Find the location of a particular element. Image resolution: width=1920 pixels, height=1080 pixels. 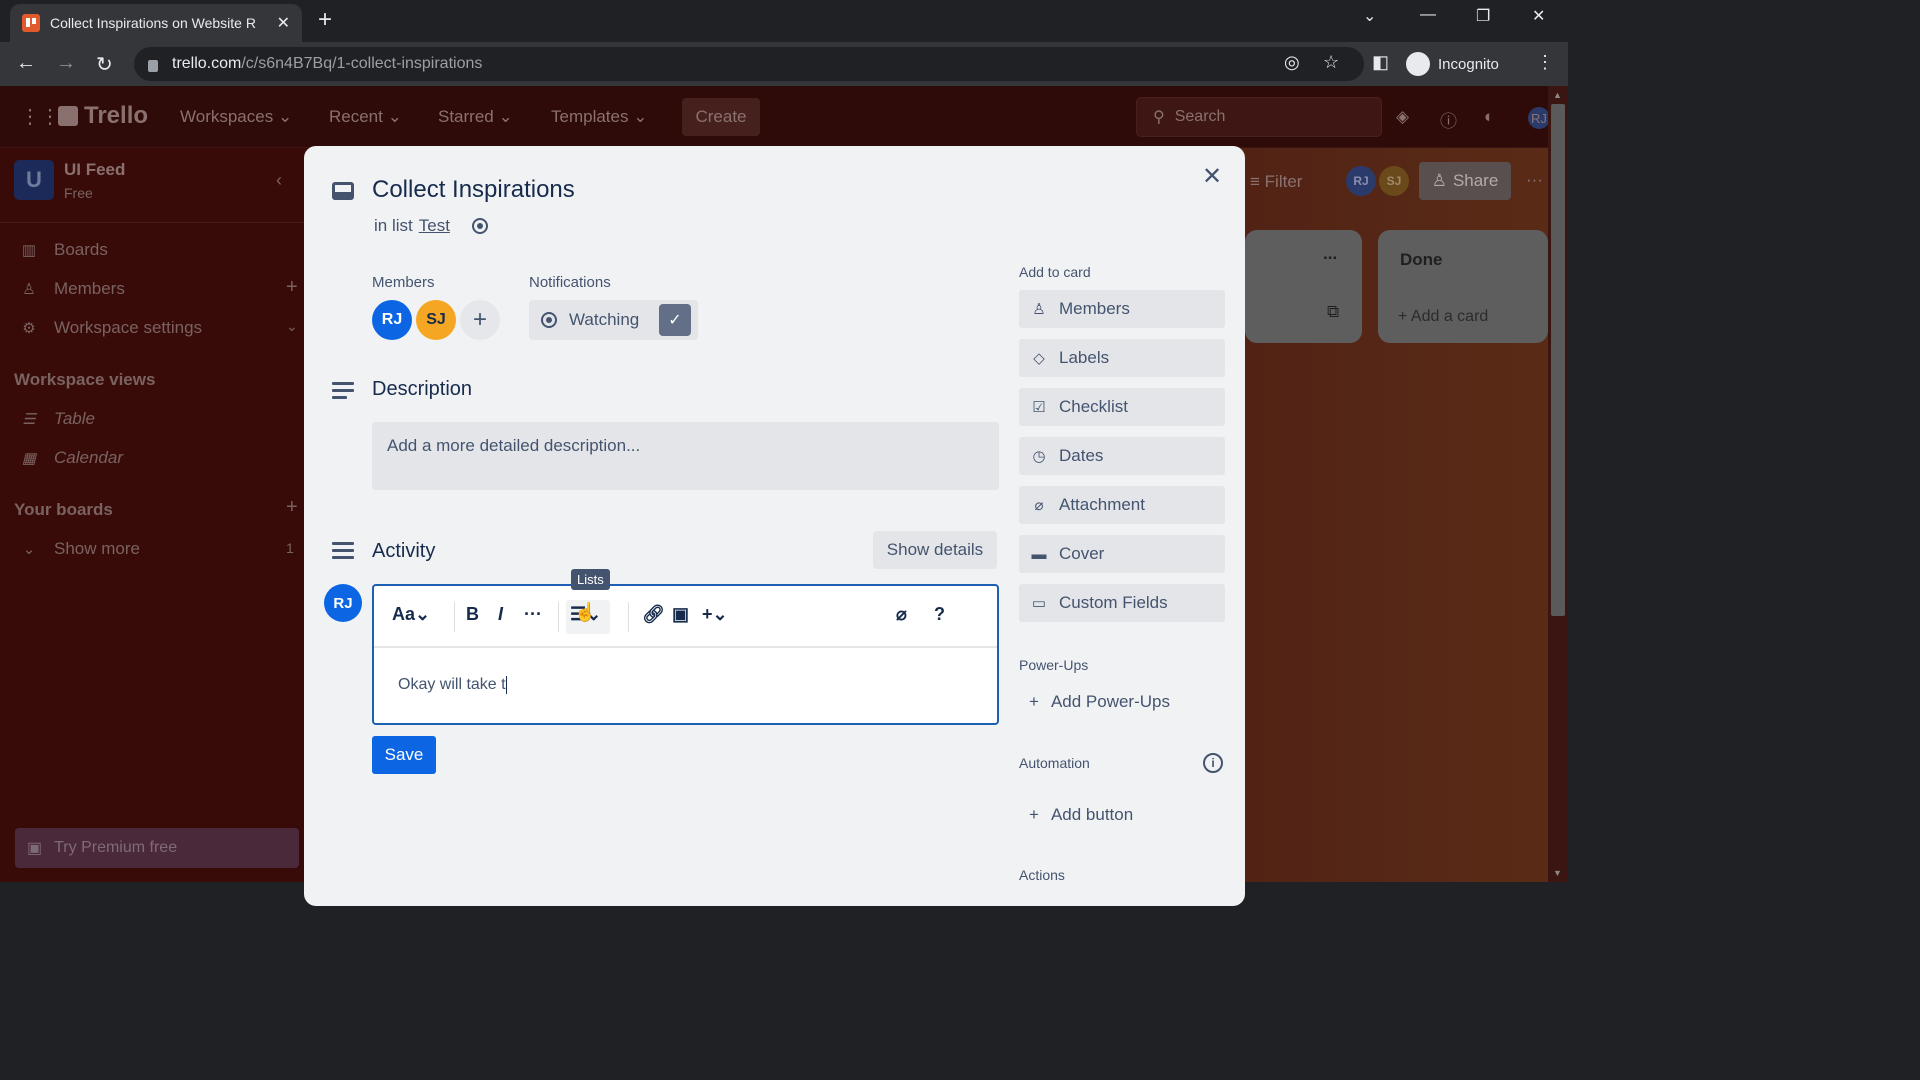

image-icon: ▣ is located at coordinates (680, 614).